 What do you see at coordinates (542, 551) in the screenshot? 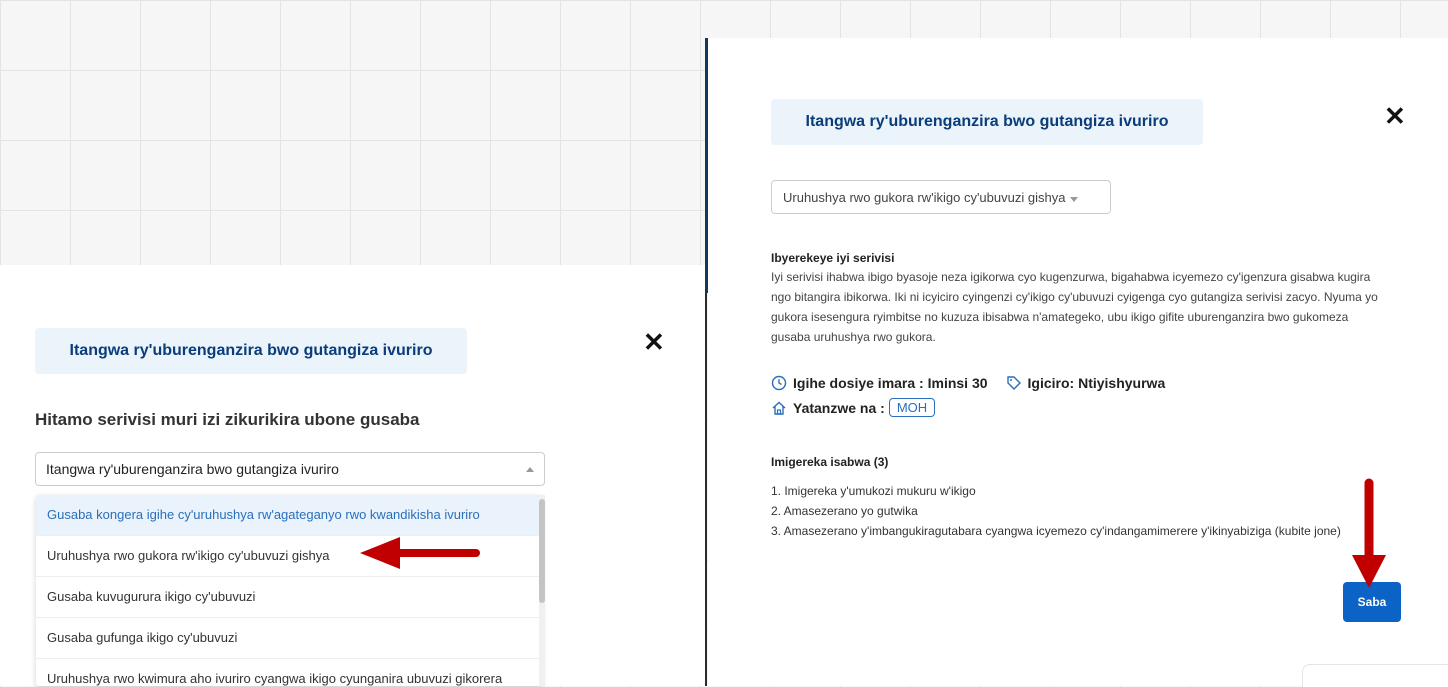
I see `scrollbar-thumb` at bounding box center [542, 551].